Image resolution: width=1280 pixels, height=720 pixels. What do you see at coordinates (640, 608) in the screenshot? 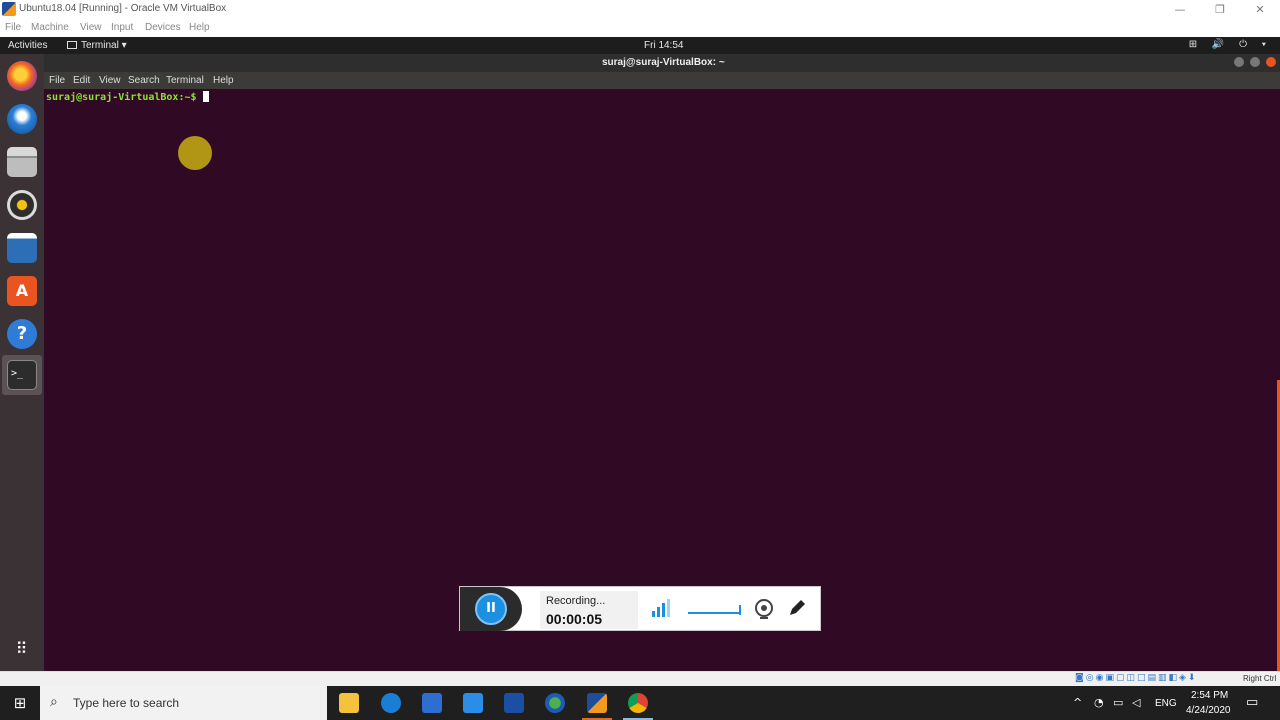
I see `screen-recorder-widget: II Recording... 00:00:05` at bounding box center [640, 608].